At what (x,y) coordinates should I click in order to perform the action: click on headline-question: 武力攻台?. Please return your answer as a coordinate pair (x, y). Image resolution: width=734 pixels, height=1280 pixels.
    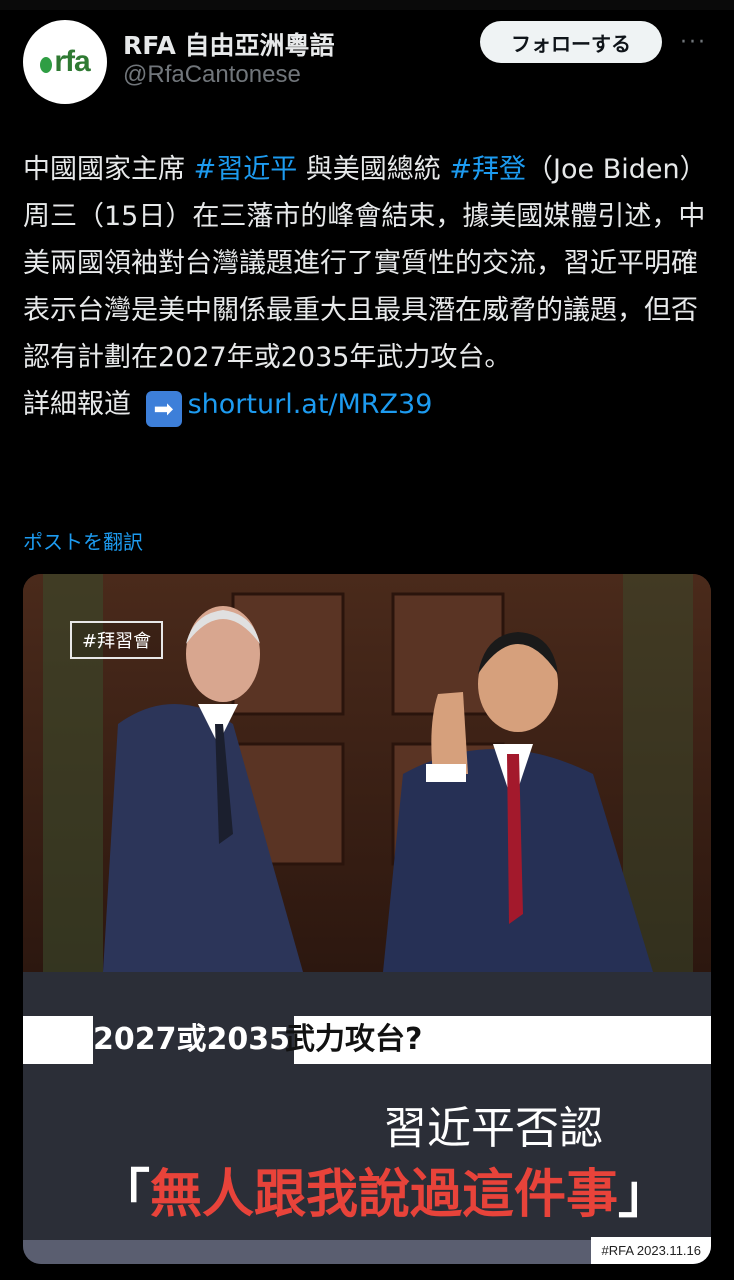
    Looking at the image, I should click on (354, 1039).